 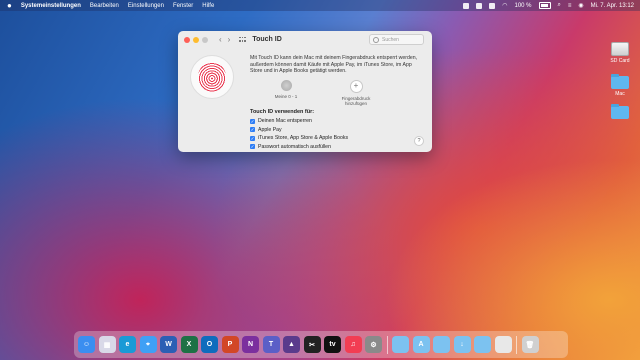 What do you see at coordinates (503, 344) in the screenshot?
I see `window-preview-icon` at bounding box center [503, 344].